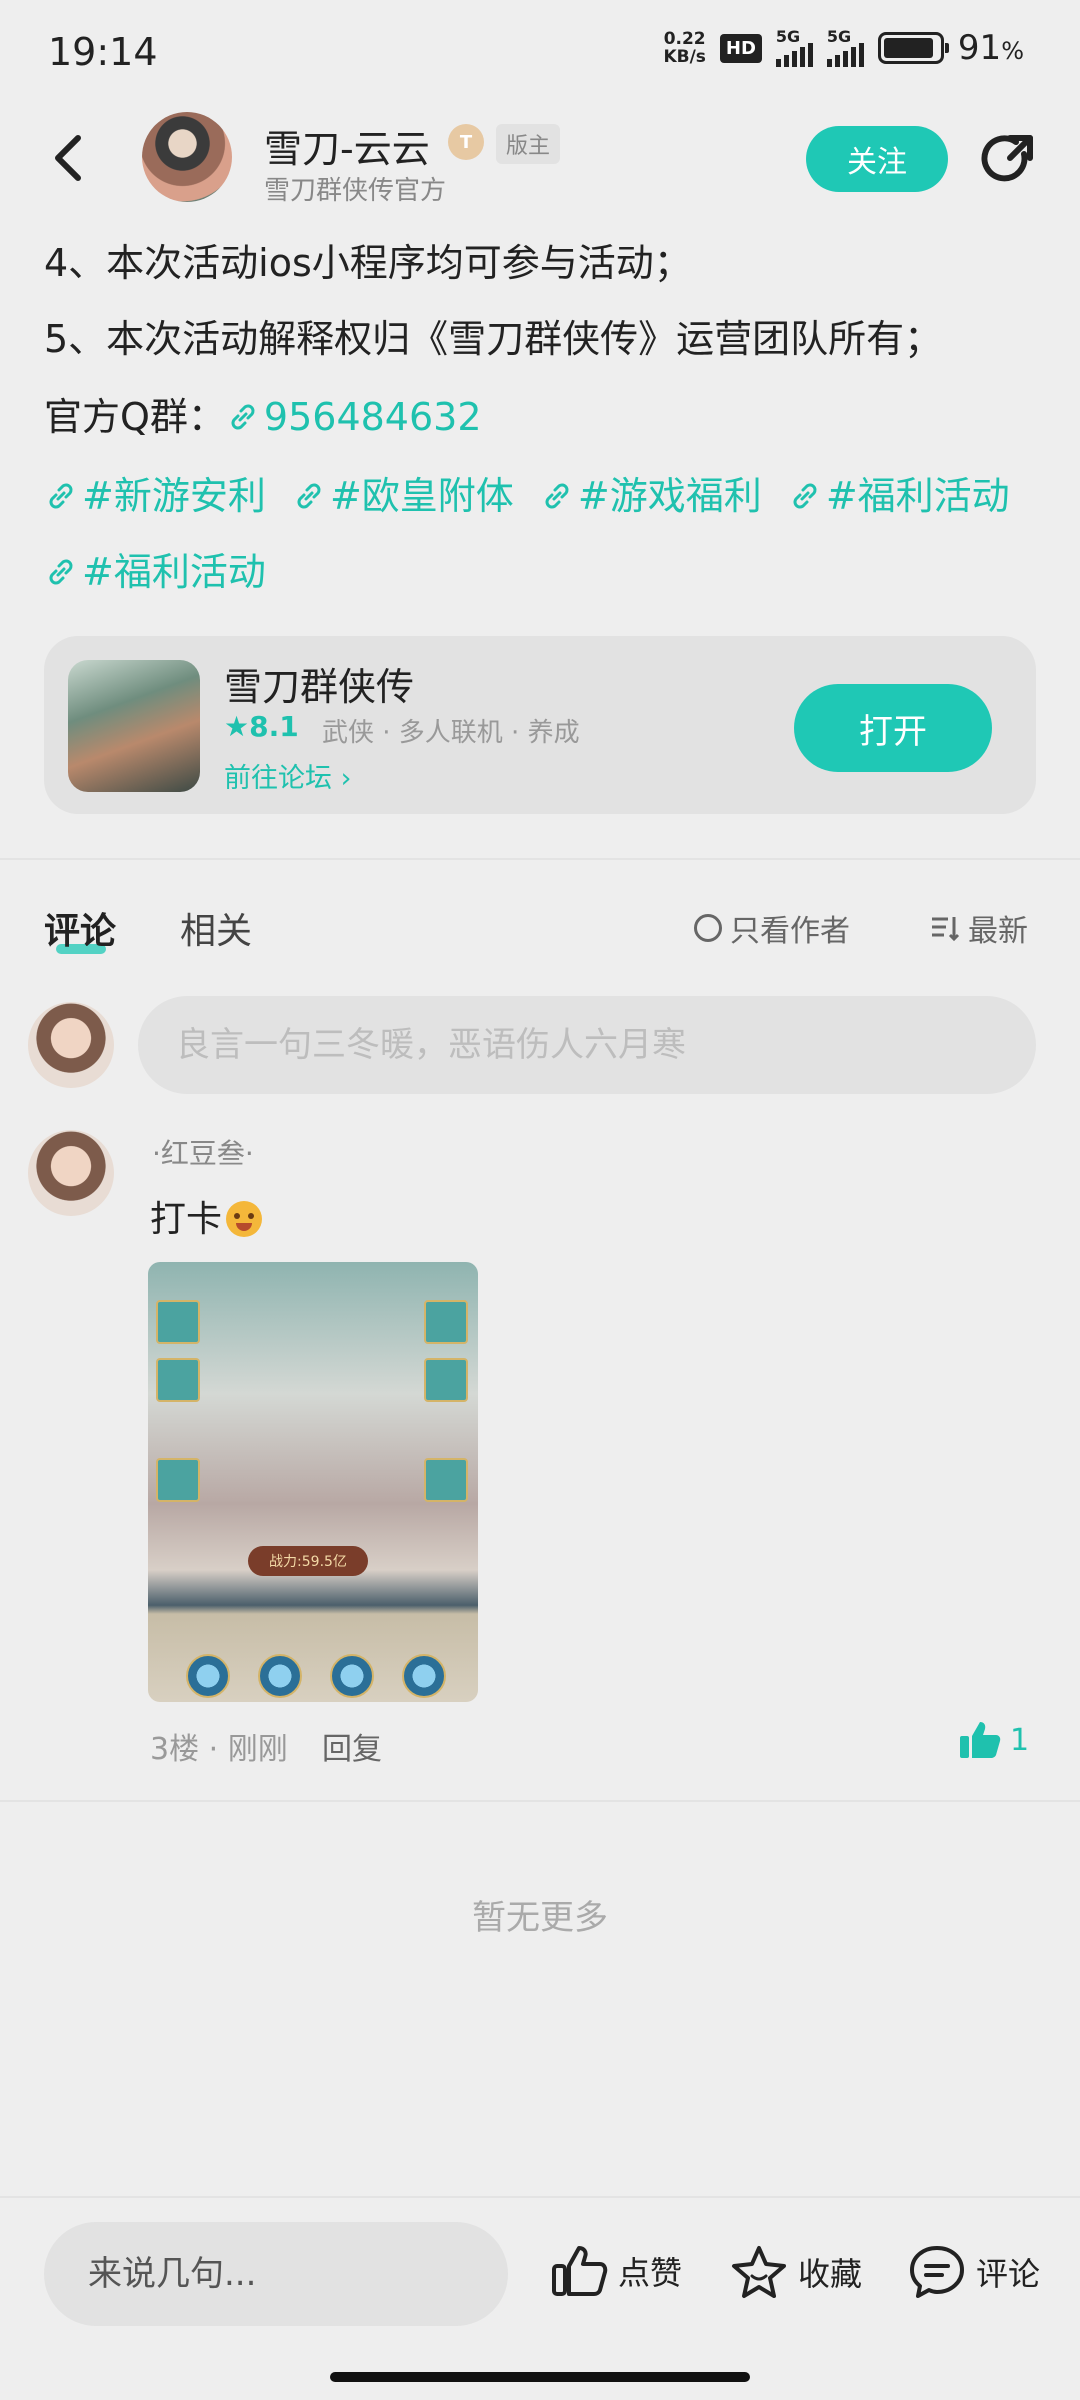 The image size is (1080, 2400). What do you see at coordinates (740, 48) in the screenshot?
I see `hd-icon: HD` at bounding box center [740, 48].